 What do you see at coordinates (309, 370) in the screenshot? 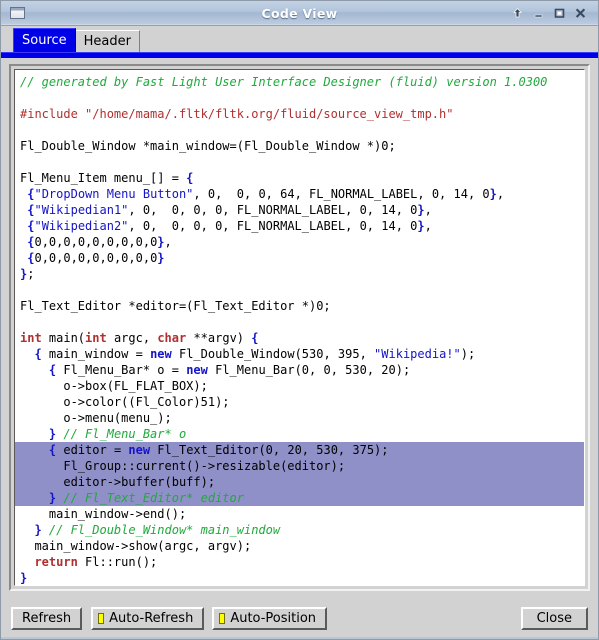
I see `code-token: Fl_Menu_Bar(0, 0, 530, 20);` at bounding box center [309, 370].